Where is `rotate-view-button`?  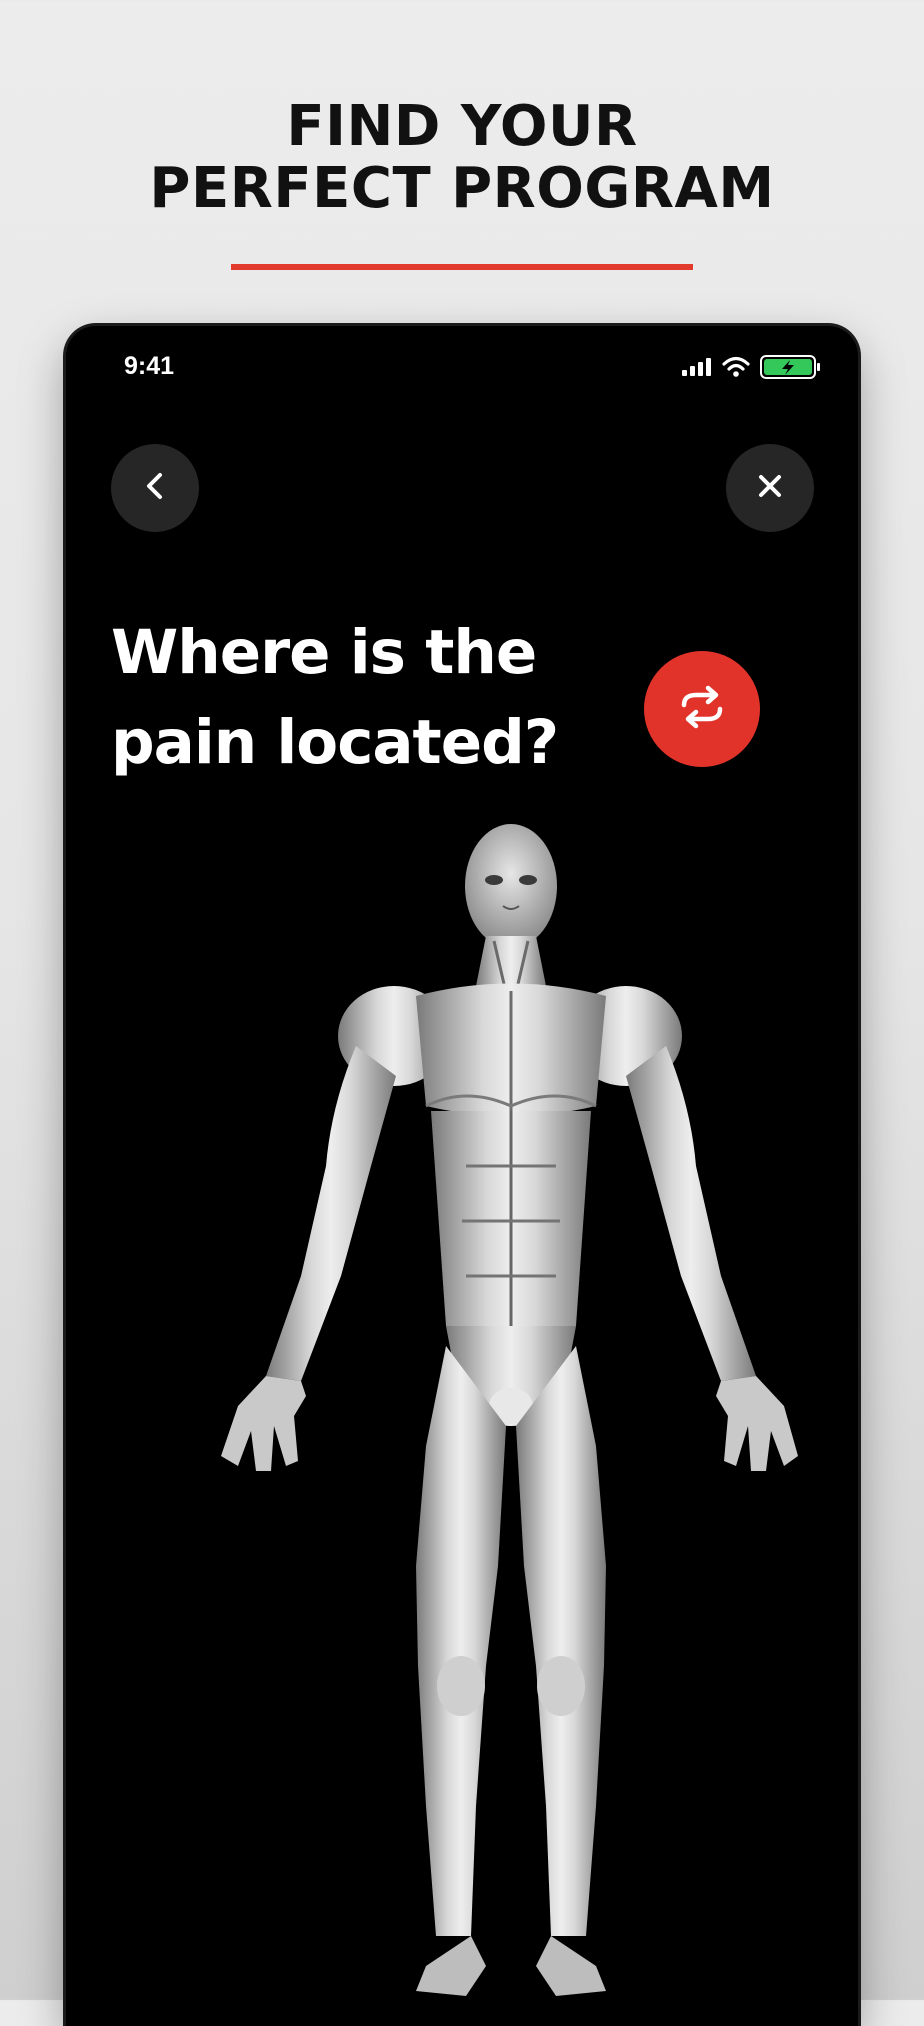
rotate-view-button is located at coordinates (702, 709).